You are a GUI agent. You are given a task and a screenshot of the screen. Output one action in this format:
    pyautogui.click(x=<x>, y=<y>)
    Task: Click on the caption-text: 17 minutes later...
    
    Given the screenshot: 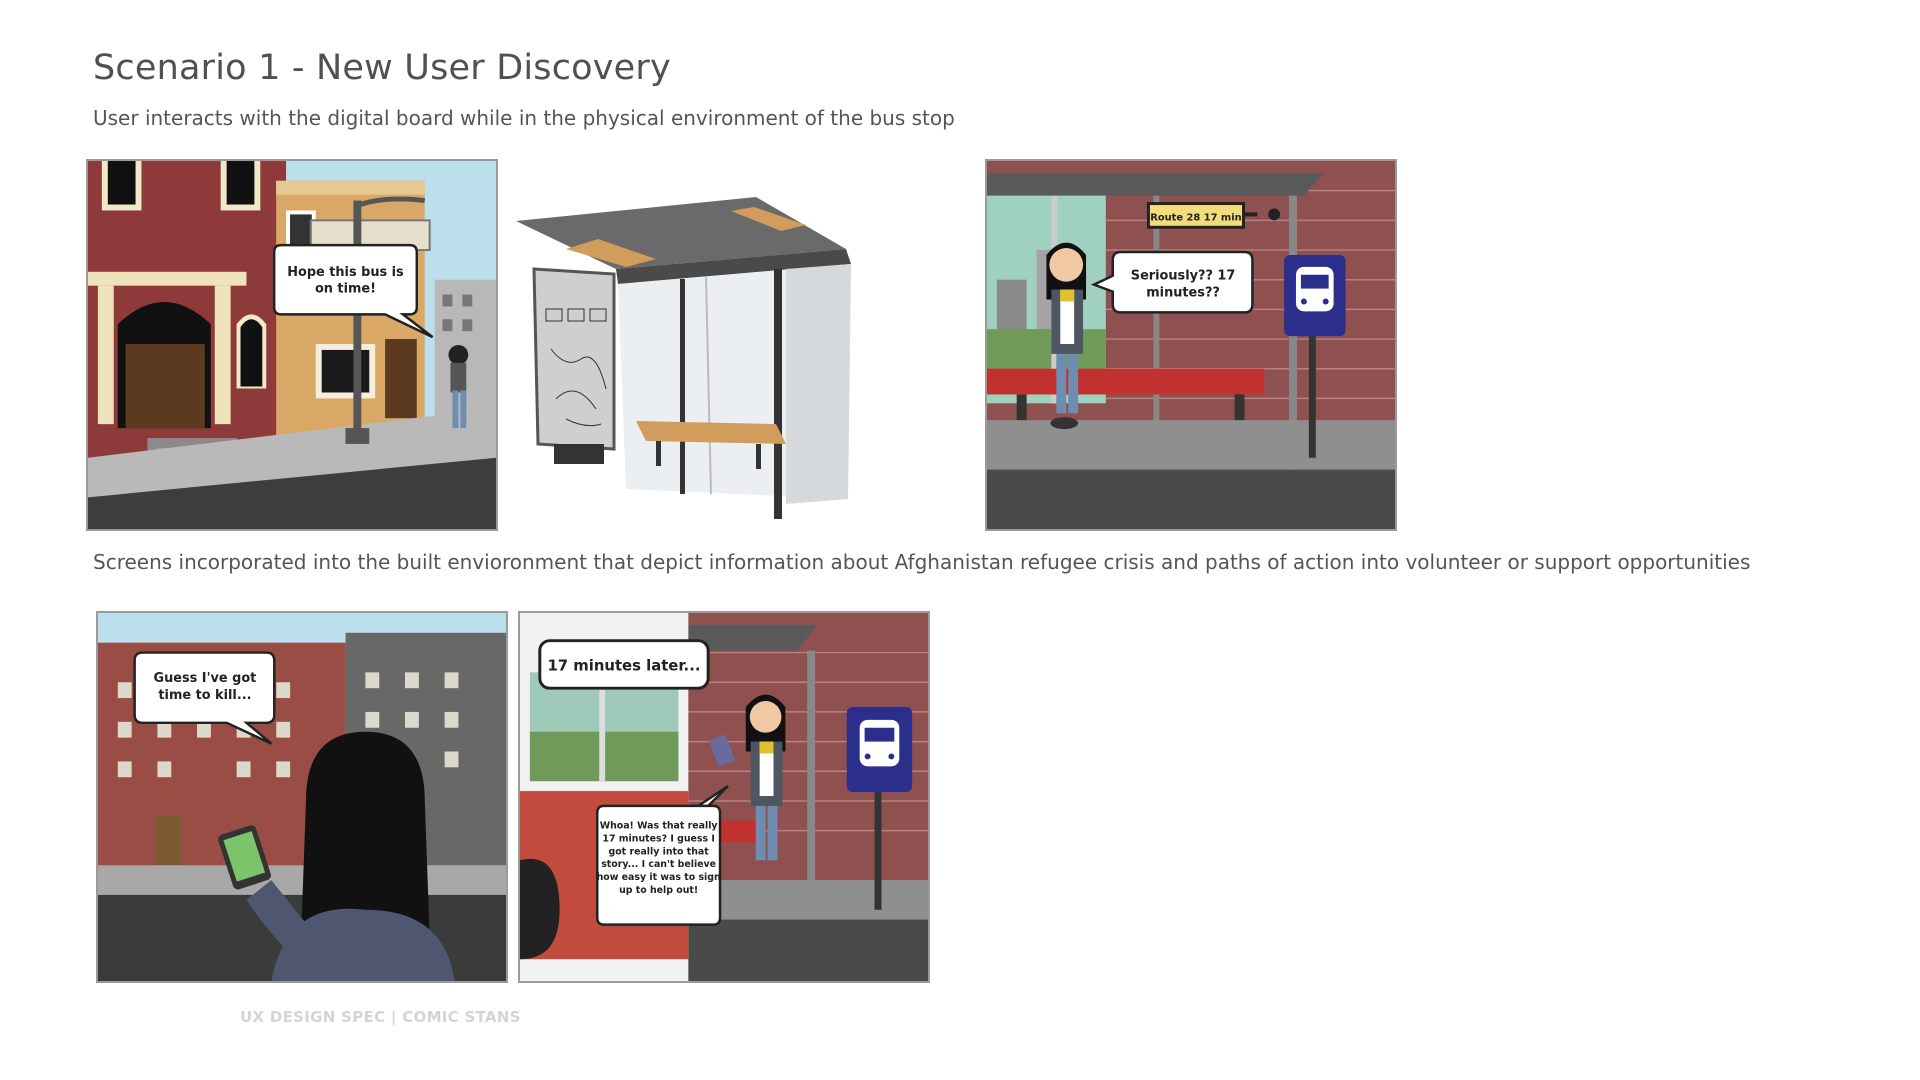 What is the action you would take?
    pyautogui.click(x=623, y=665)
    